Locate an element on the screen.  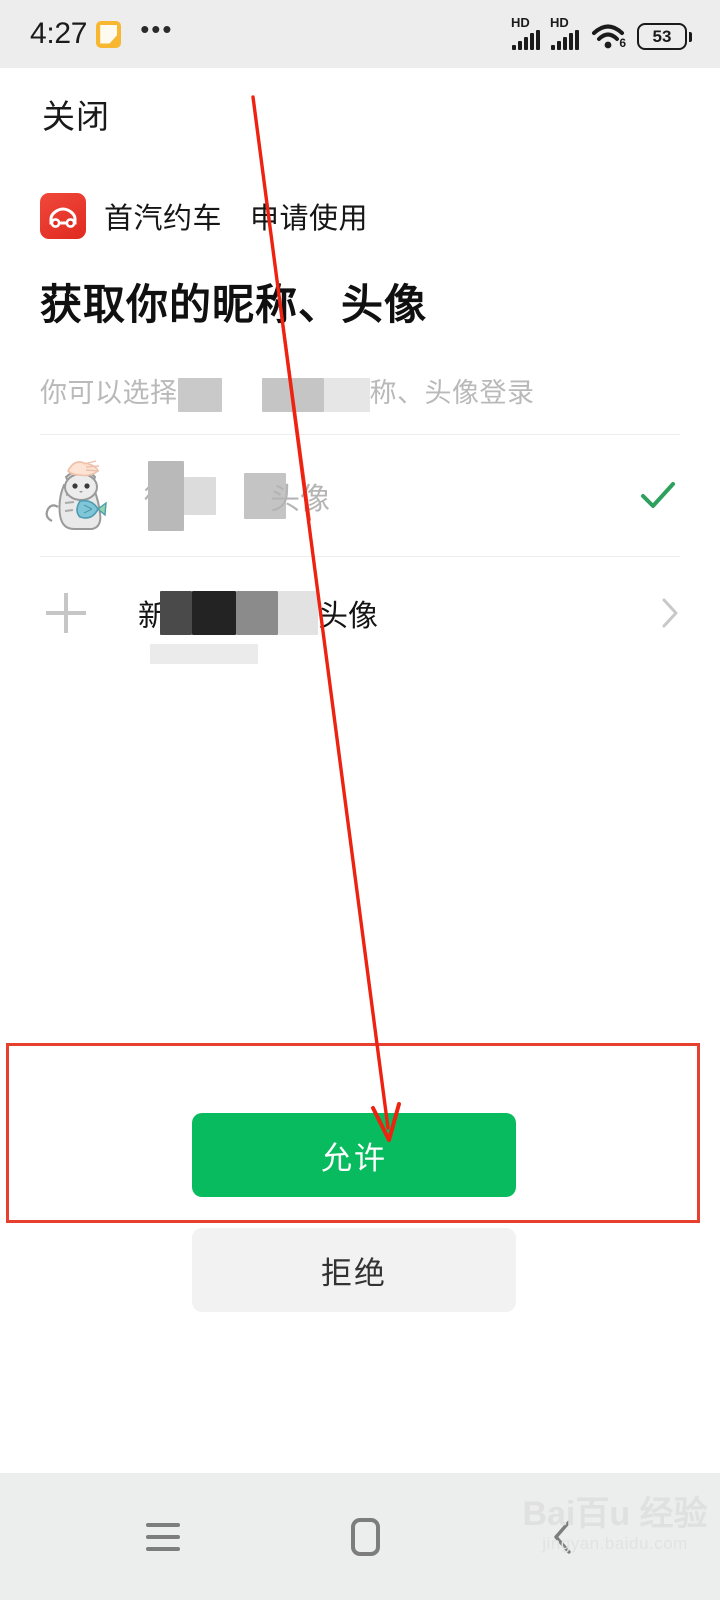
status-bar-right: HD HD 6 53 is located at coordinates (601, 32).